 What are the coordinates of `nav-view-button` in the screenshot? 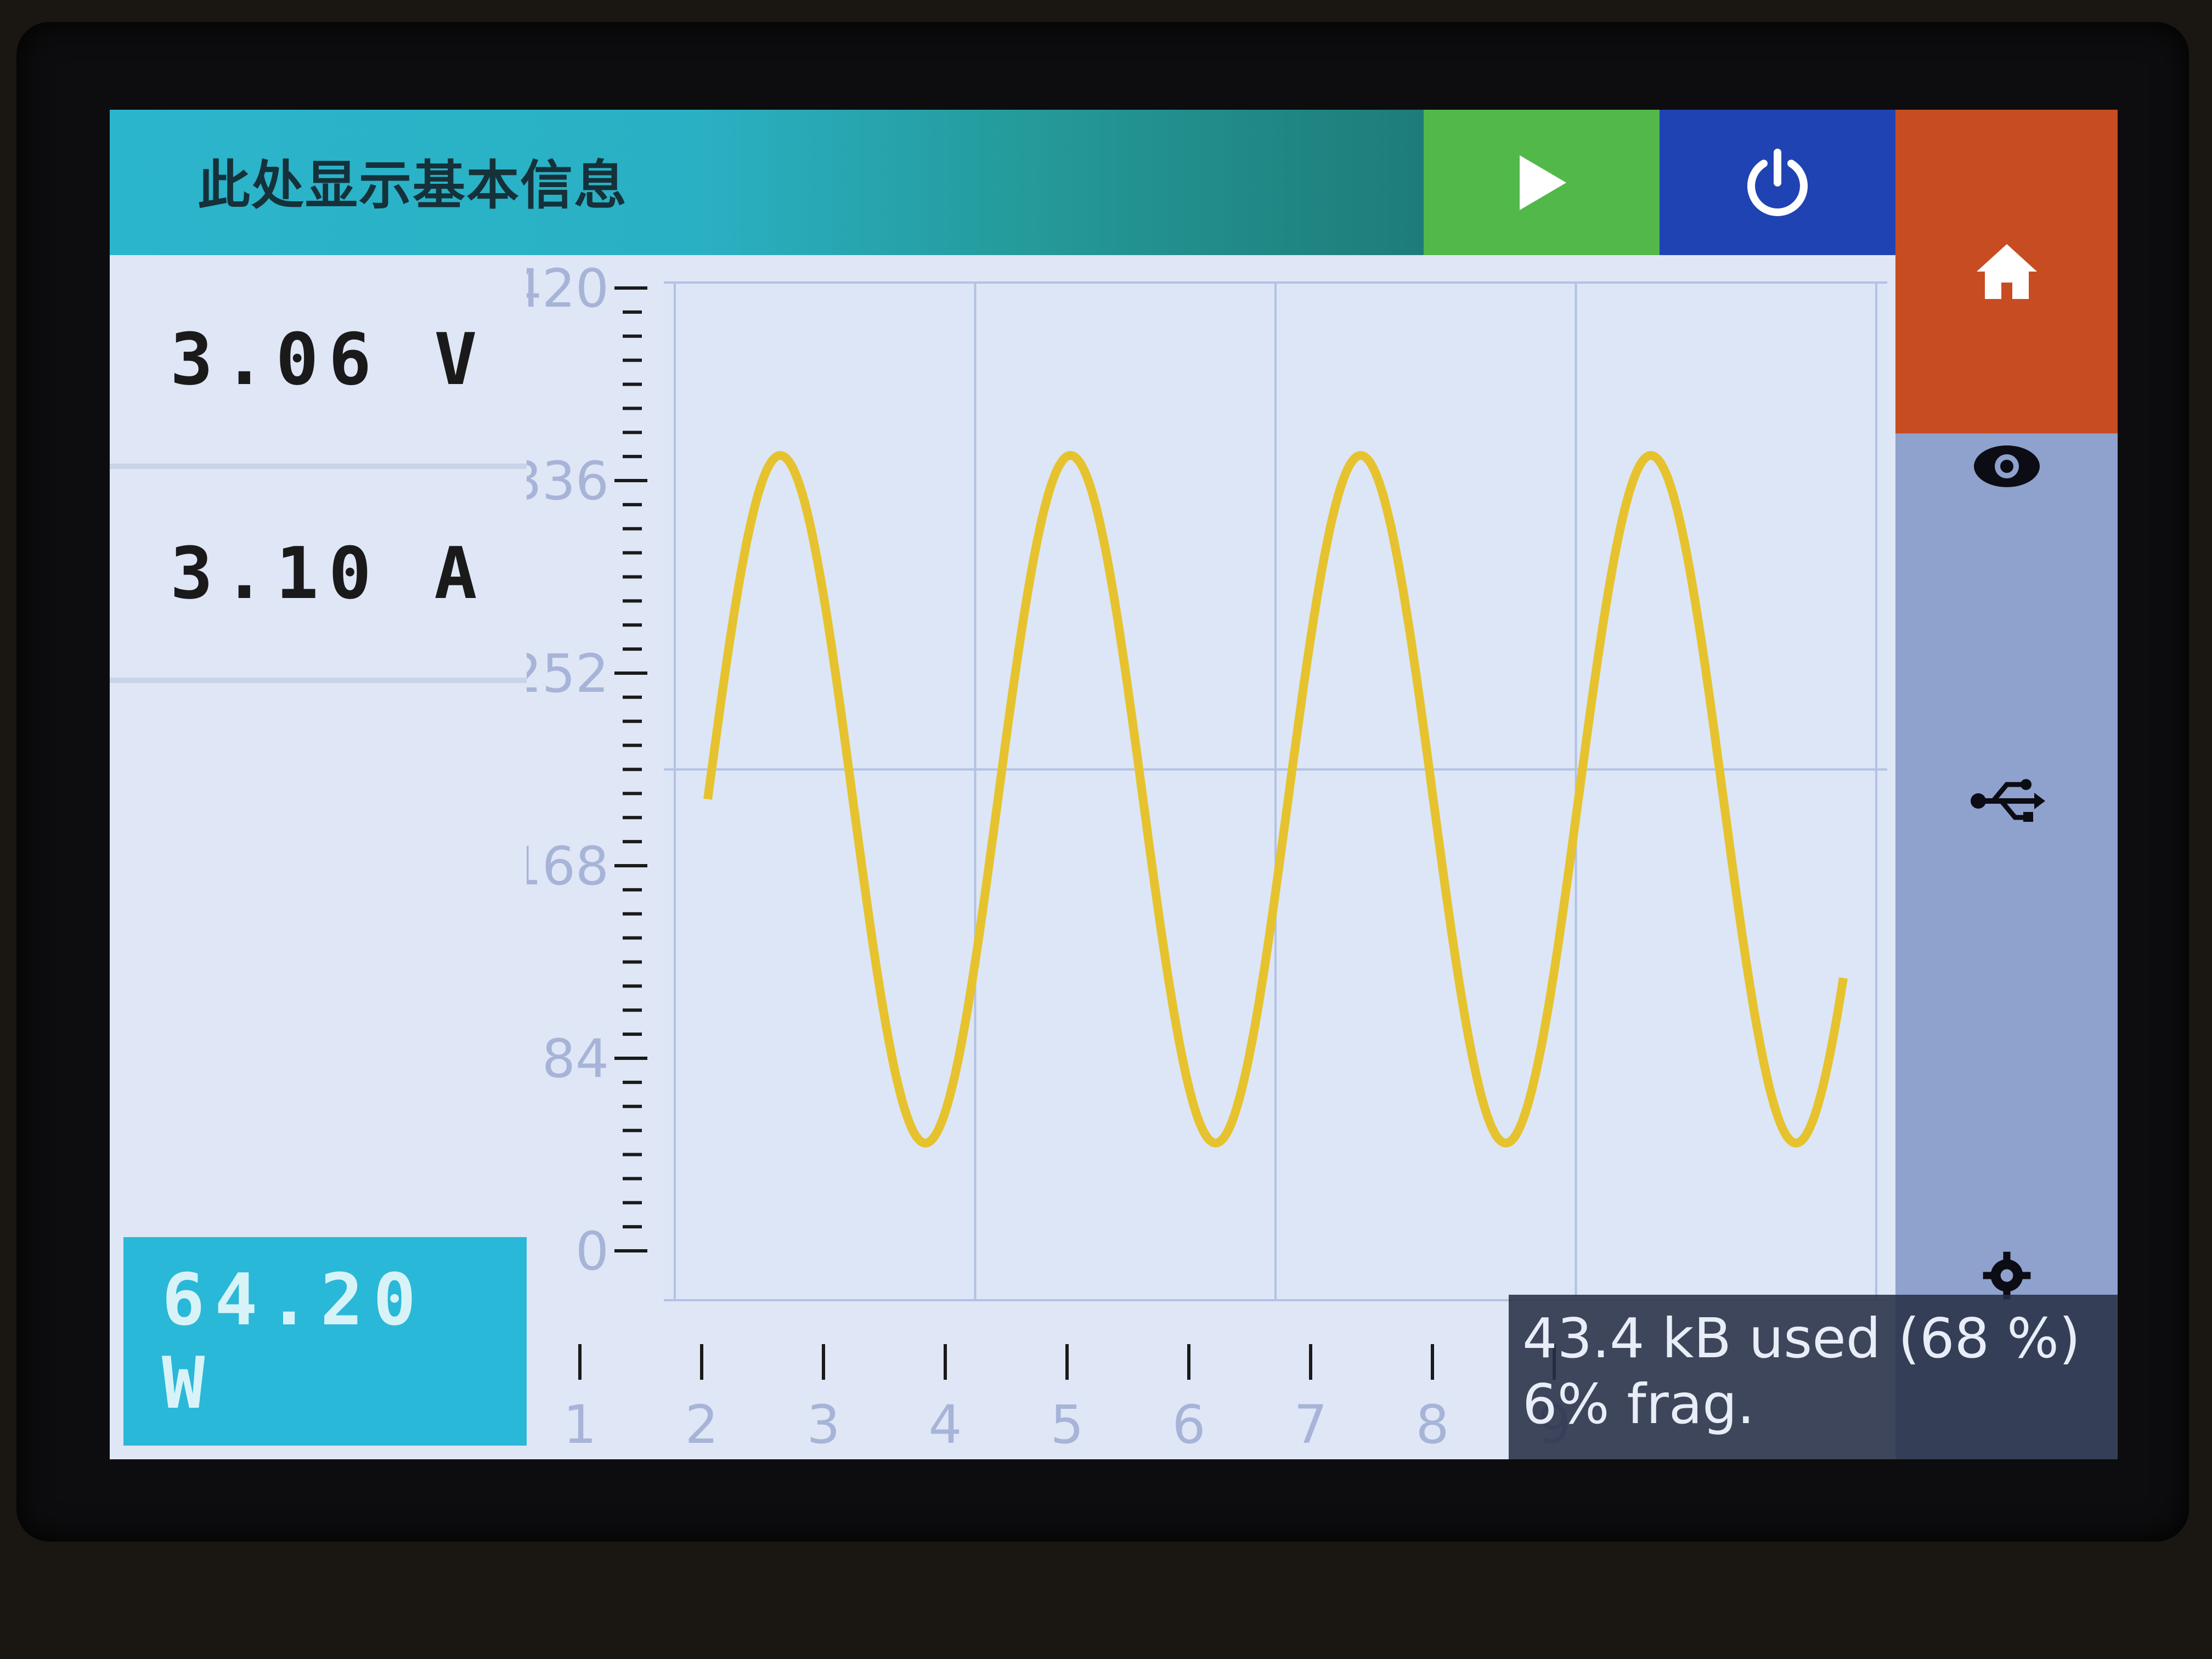 It's located at (2006, 466).